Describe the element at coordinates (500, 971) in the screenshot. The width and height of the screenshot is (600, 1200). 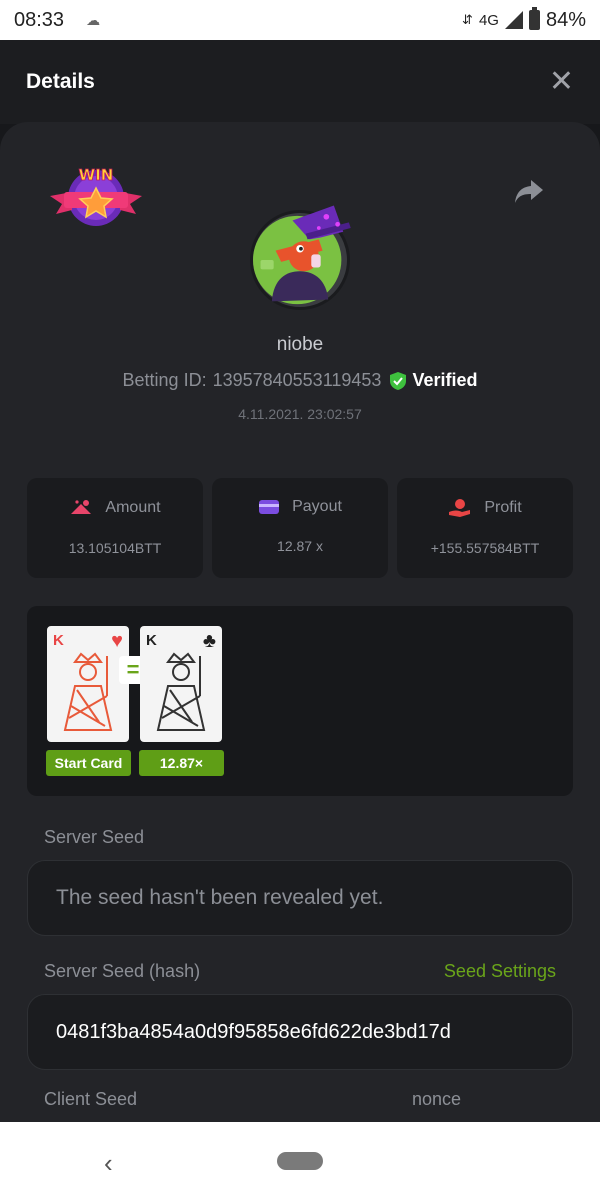
I see `seed-settings-link: Seed Settings` at that location.